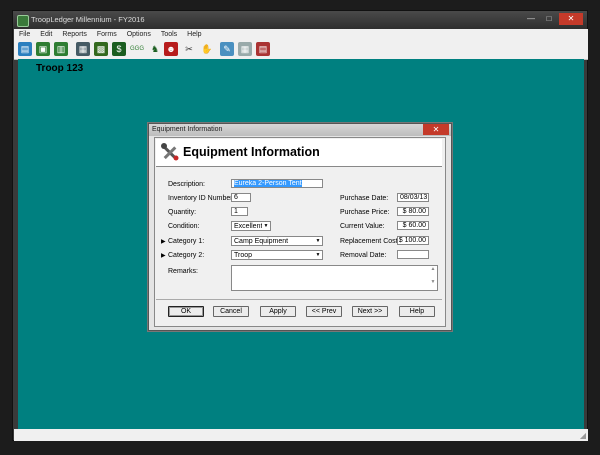 The image size is (600, 455). I want to click on dialog-title: Equipment Information, so click(187, 129).